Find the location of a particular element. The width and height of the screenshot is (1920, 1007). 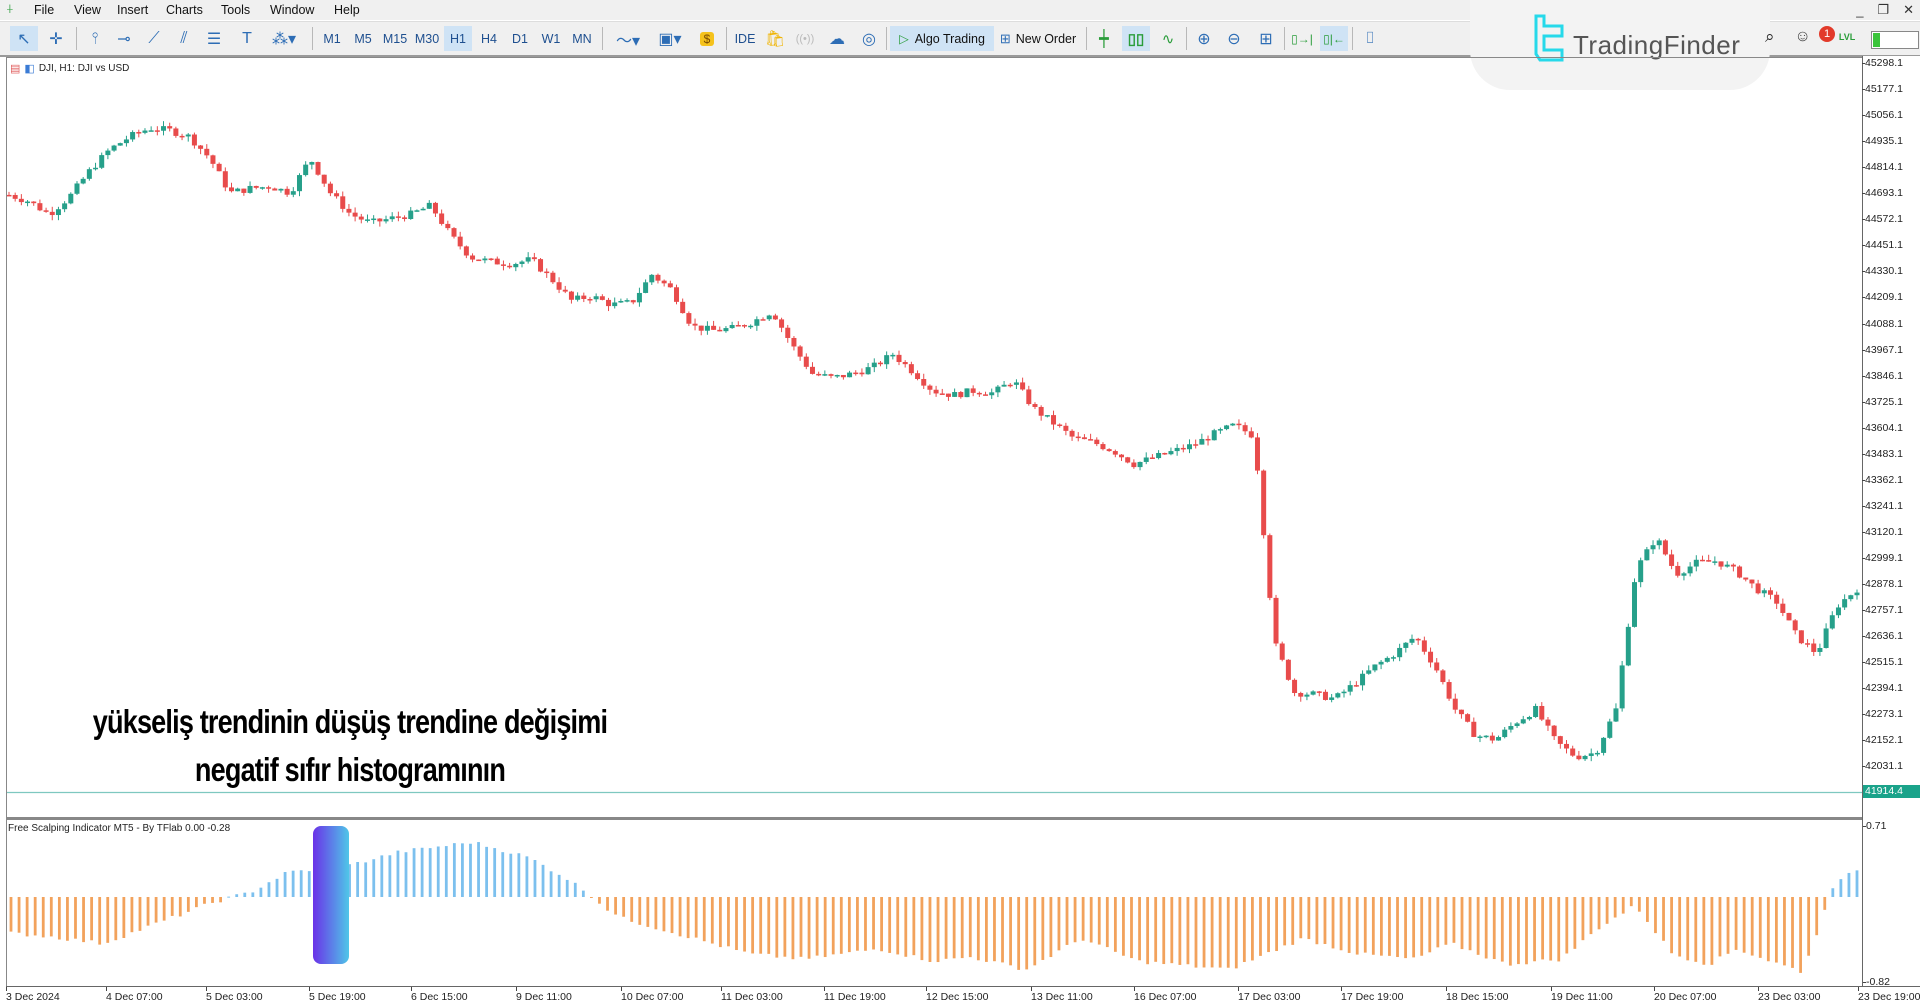

menu-help: Help is located at coordinates (347, 10).